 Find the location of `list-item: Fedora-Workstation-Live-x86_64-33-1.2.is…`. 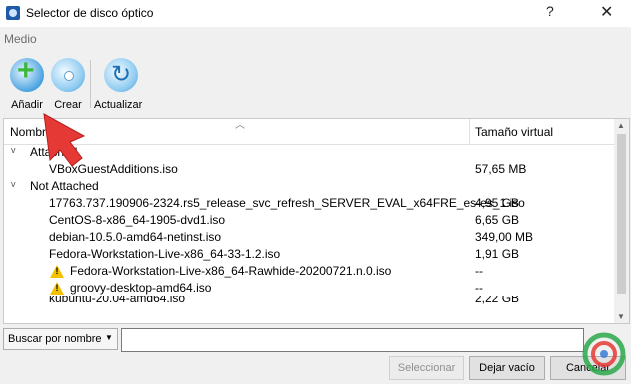

list-item: Fedora-Workstation-Live-x86_64-33-1.2.is… is located at coordinates (309, 254).